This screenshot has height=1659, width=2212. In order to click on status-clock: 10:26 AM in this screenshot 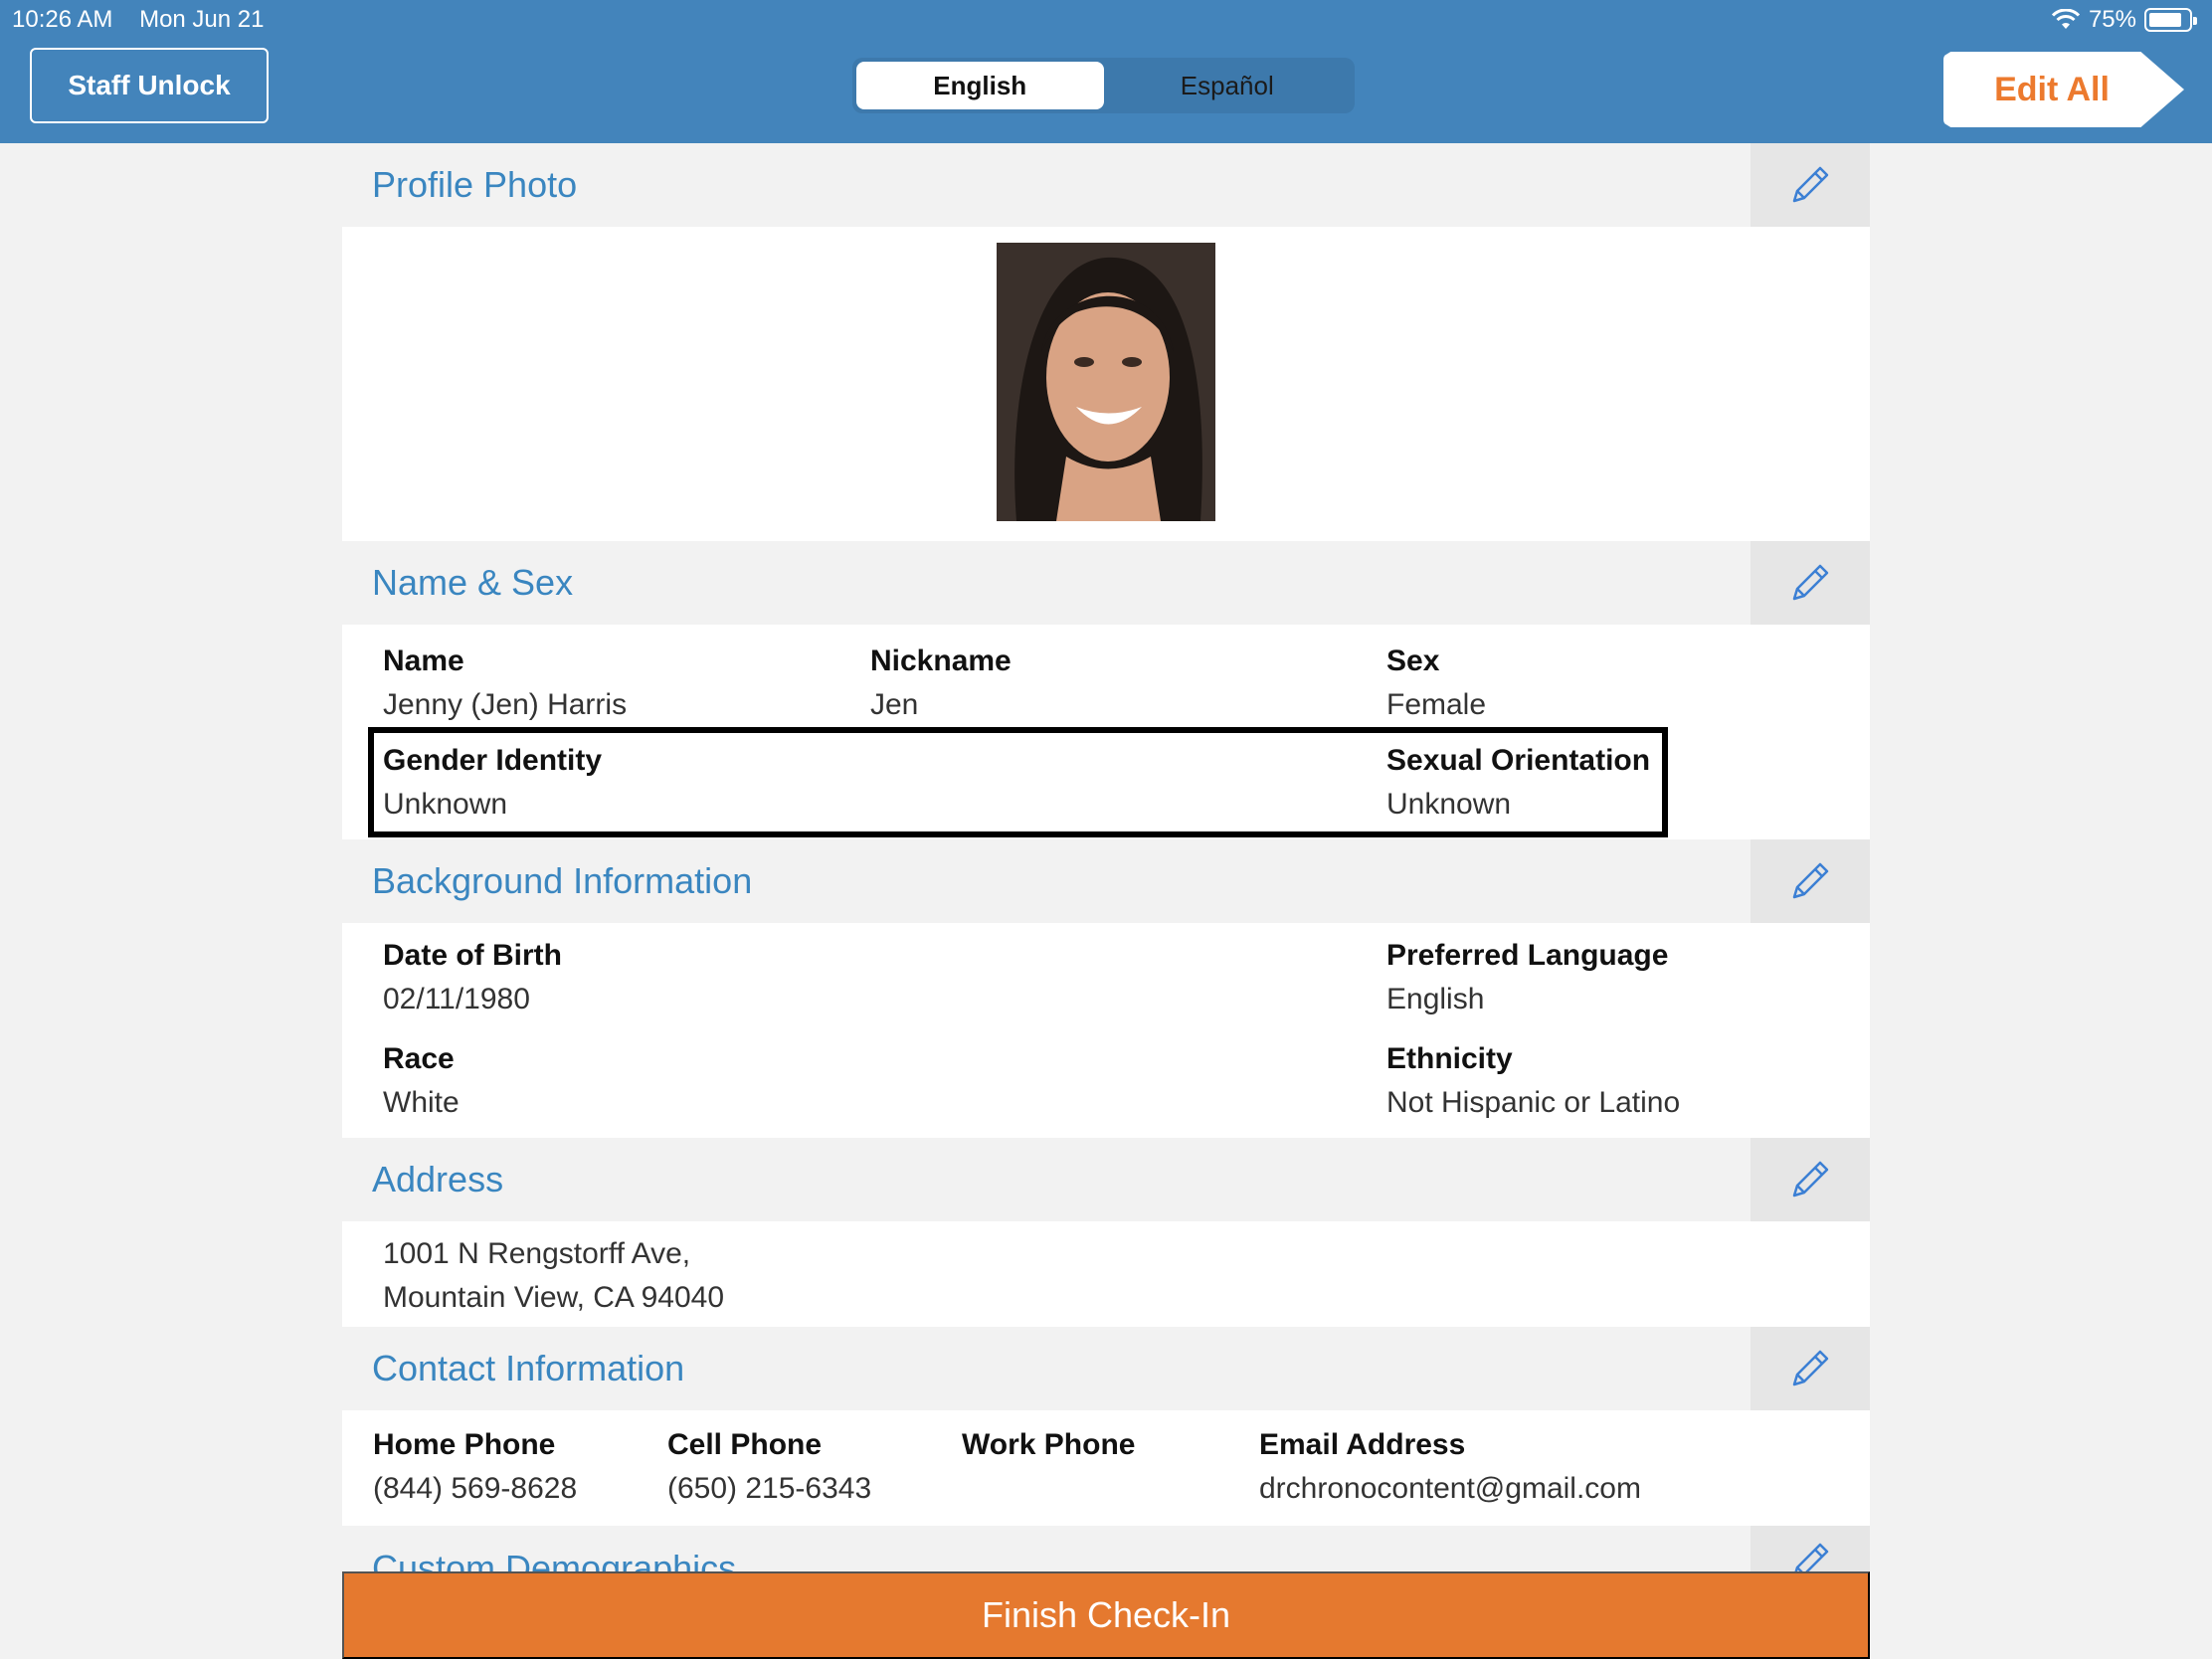, I will do `click(62, 19)`.